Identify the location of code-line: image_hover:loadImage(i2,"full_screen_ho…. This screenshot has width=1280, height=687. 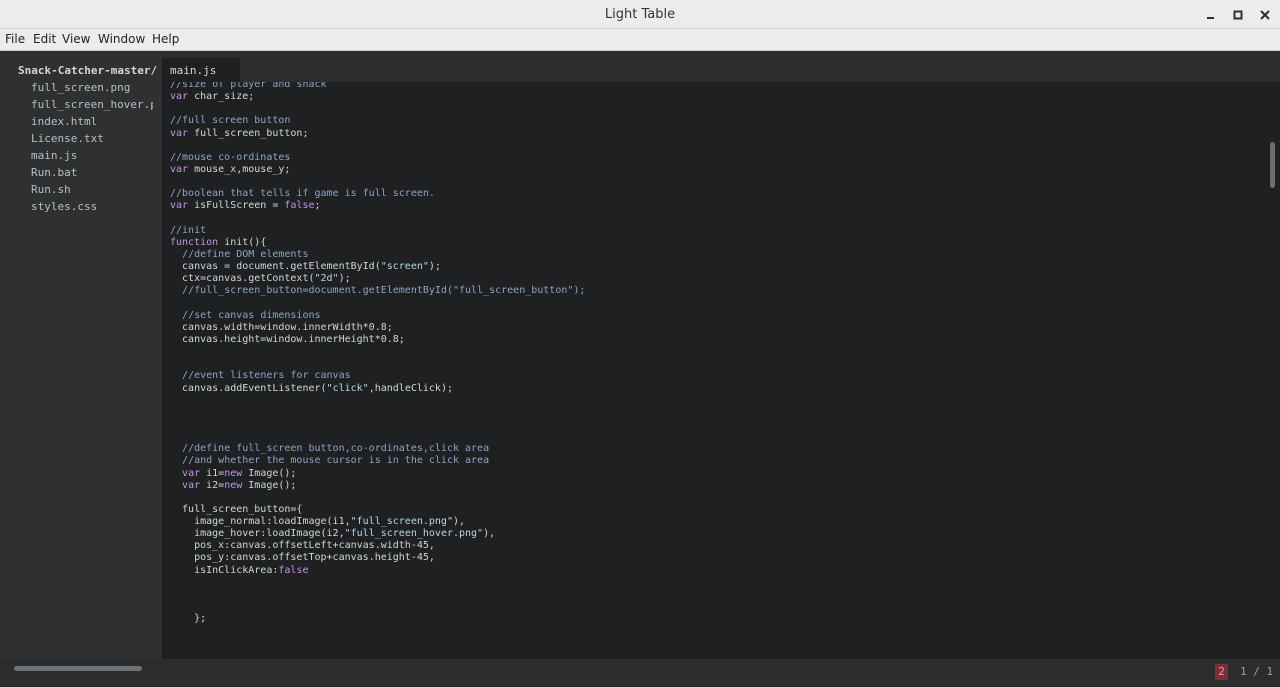
(333, 534).